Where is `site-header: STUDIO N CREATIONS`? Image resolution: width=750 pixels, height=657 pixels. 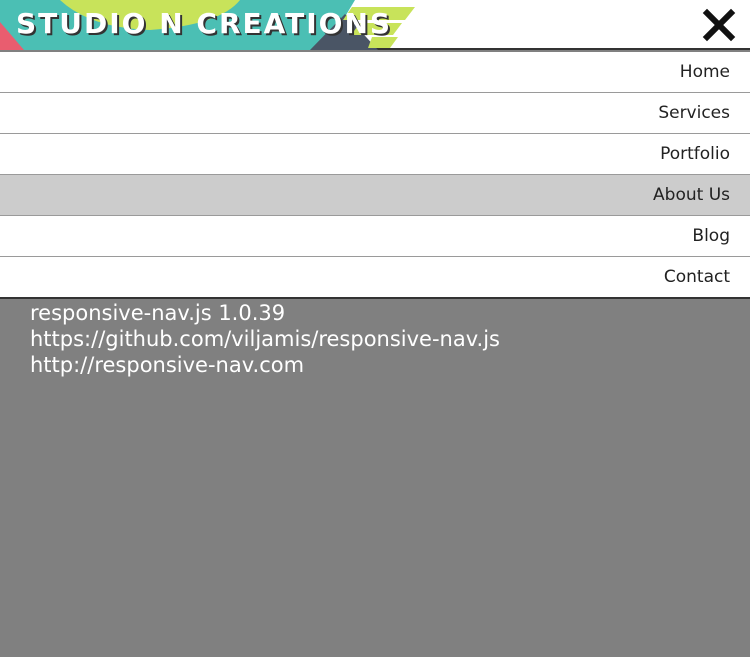
site-header: STUDIO N CREATIONS is located at coordinates (375, 25).